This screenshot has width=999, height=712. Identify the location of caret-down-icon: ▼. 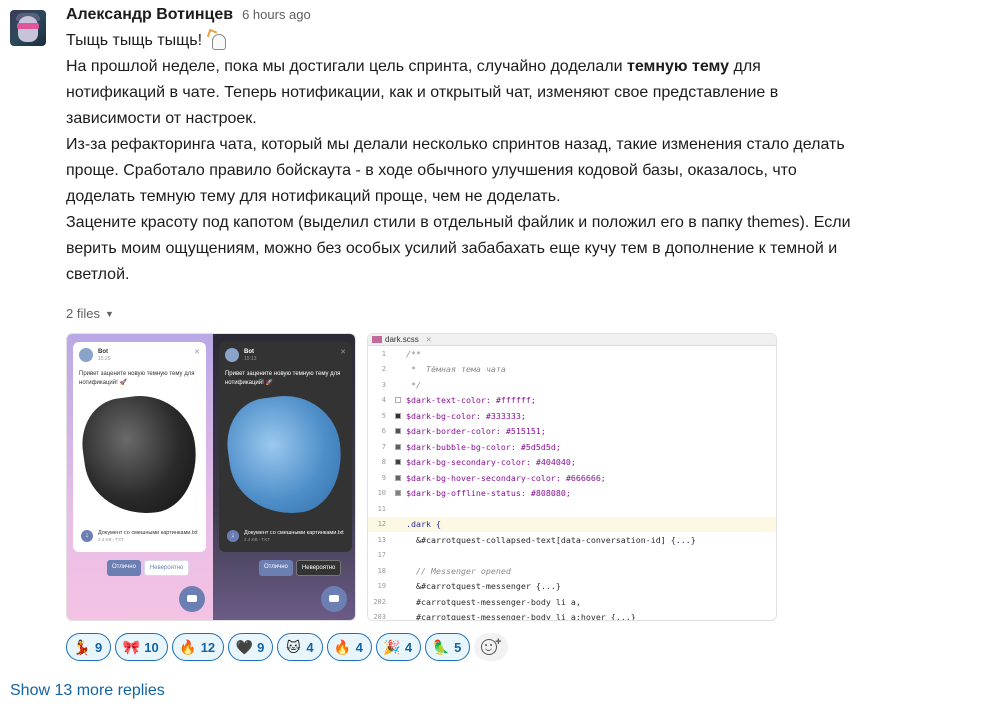
(109, 313).